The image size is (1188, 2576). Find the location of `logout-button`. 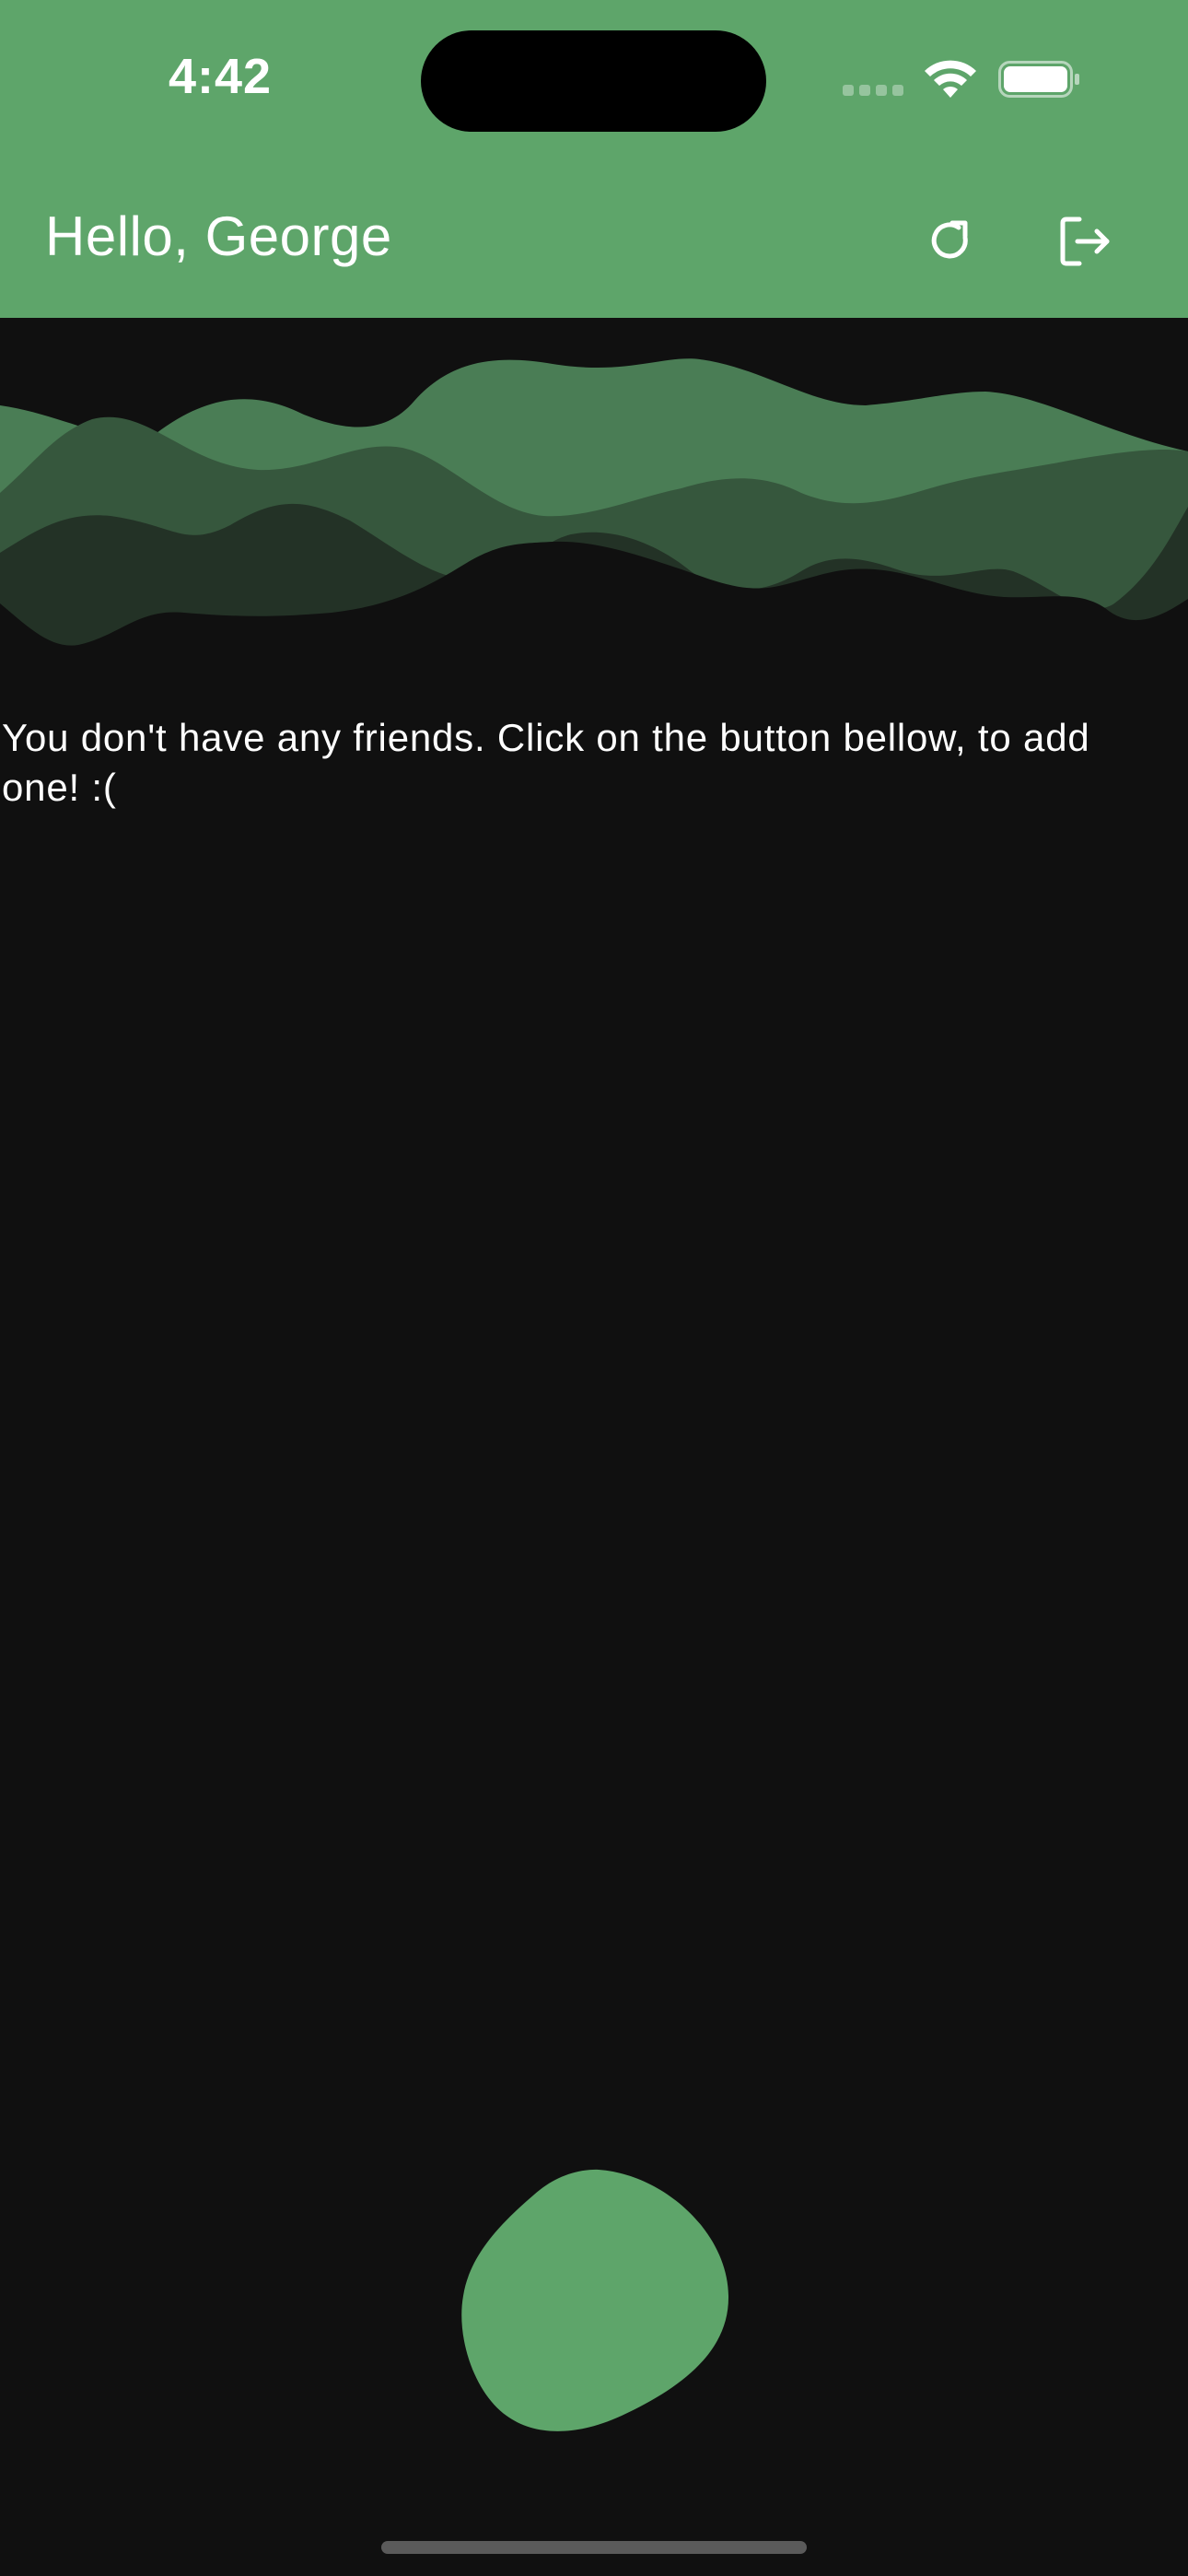

logout-button is located at coordinates (1085, 241).